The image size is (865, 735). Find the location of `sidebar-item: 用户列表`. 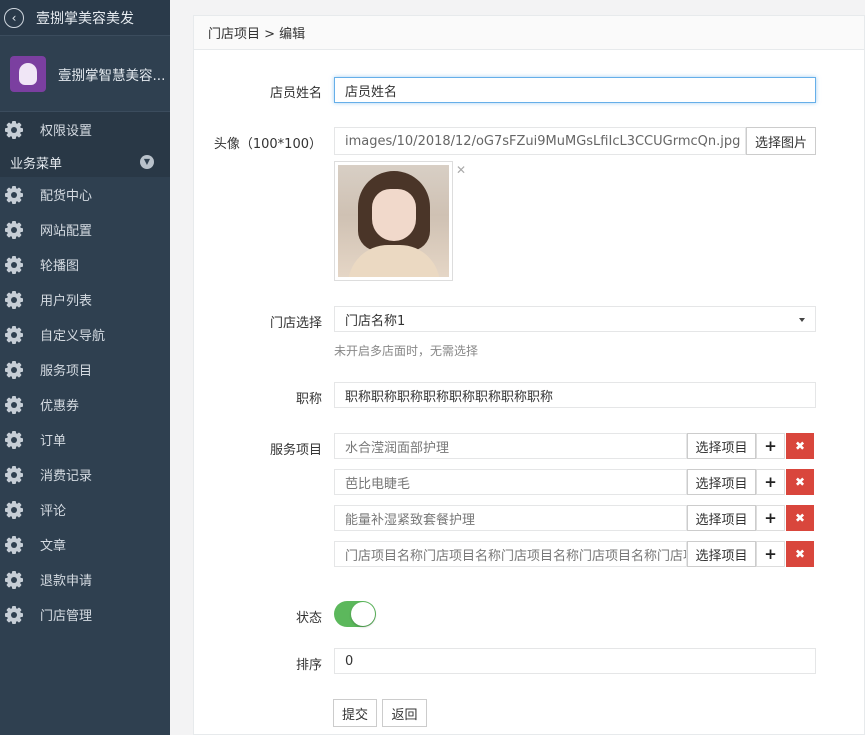

sidebar-item: 用户列表 is located at coordinates (85, 299).